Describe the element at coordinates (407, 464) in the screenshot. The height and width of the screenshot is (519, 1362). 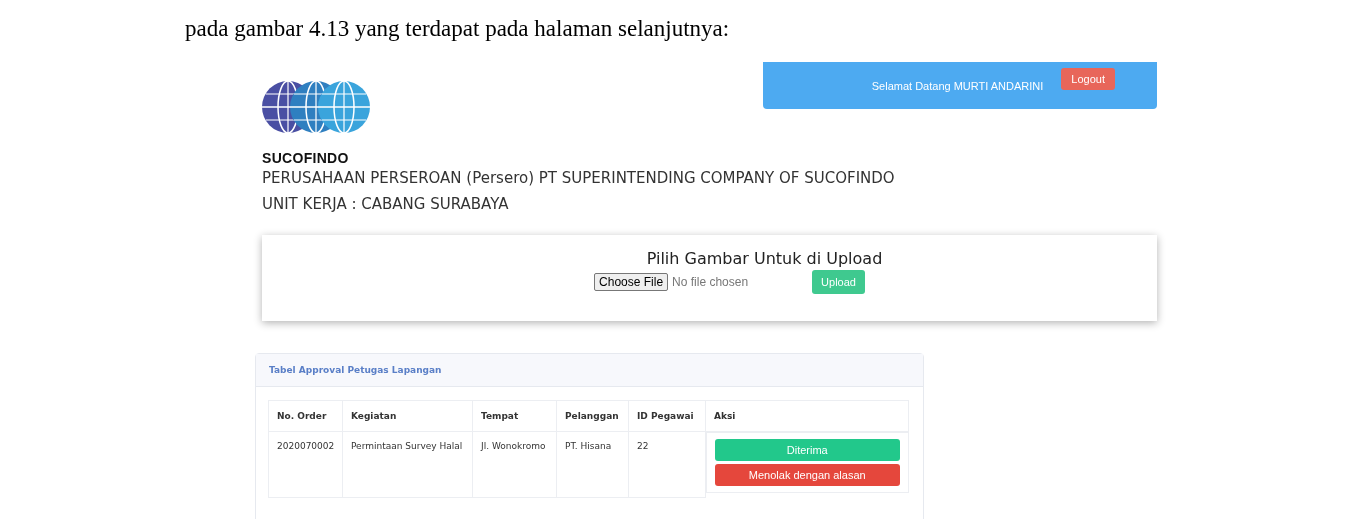
I see `table-cell: Permintaan Survey Halal` at that location.